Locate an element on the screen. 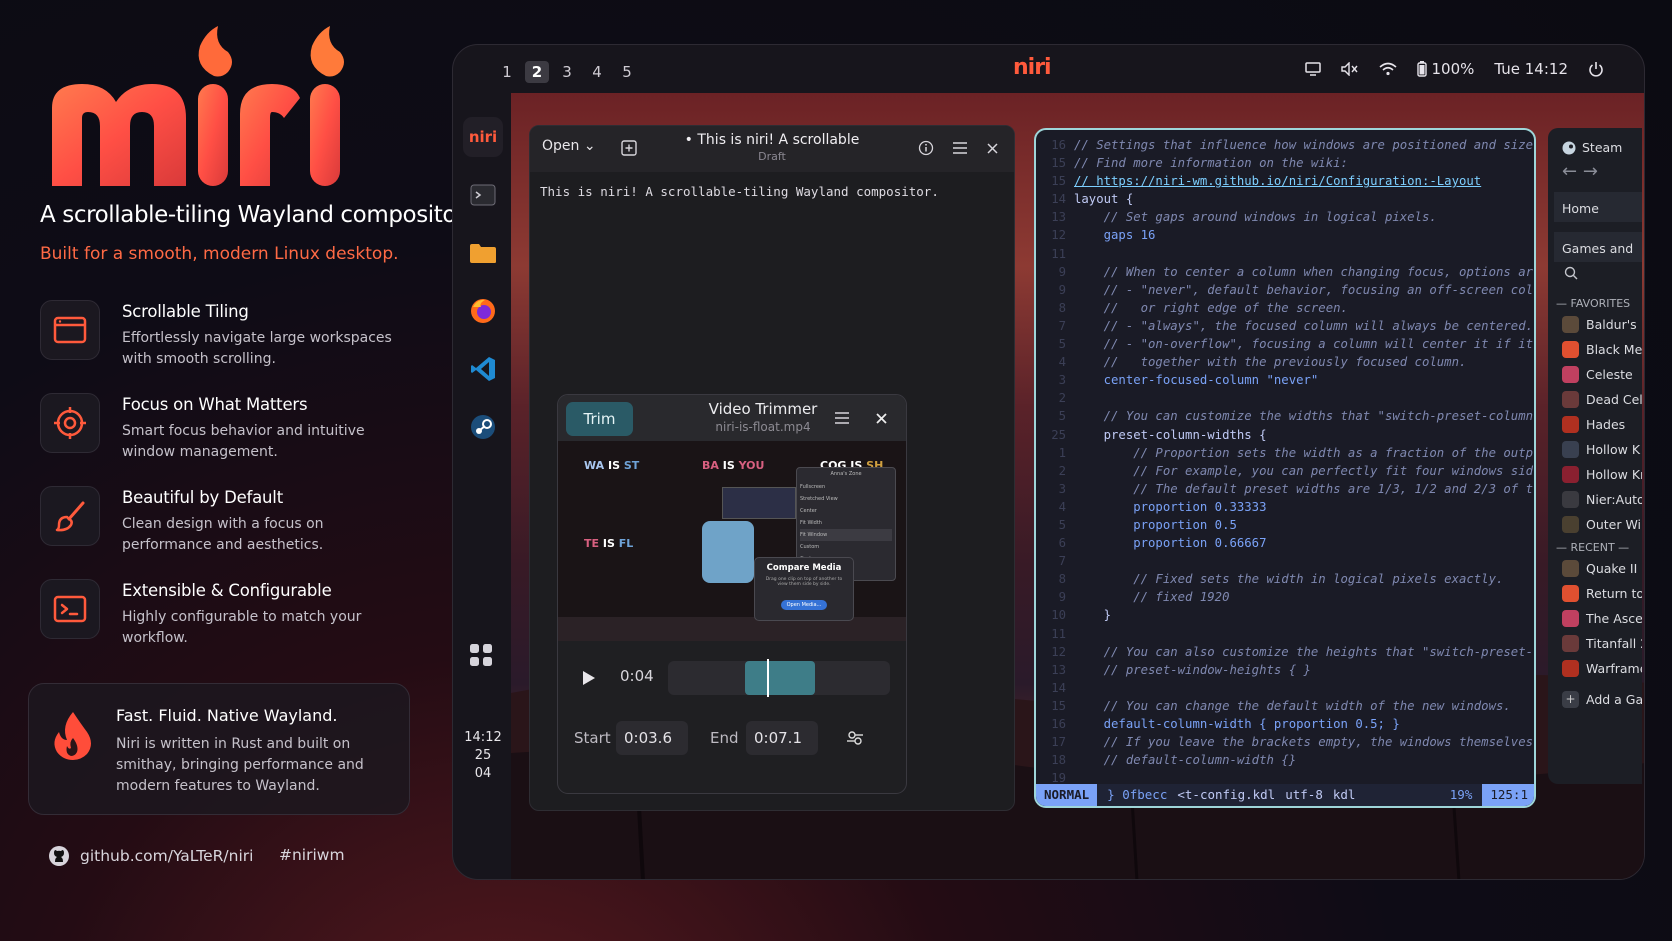 This screenshot has width=1672, height=941. github-url: github.com/YaLTeR/niri is located at coordinates (166, 856).